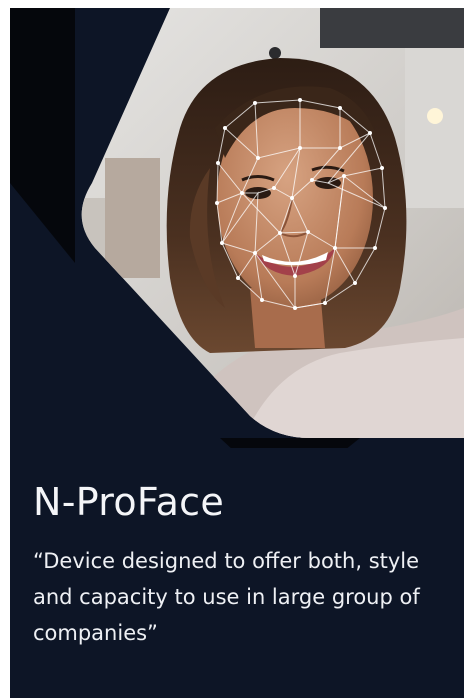  What do you see at coordinates (290, 443) in the screenshot?
I see `black-accent-bottom` at bounding box center [290, 443].